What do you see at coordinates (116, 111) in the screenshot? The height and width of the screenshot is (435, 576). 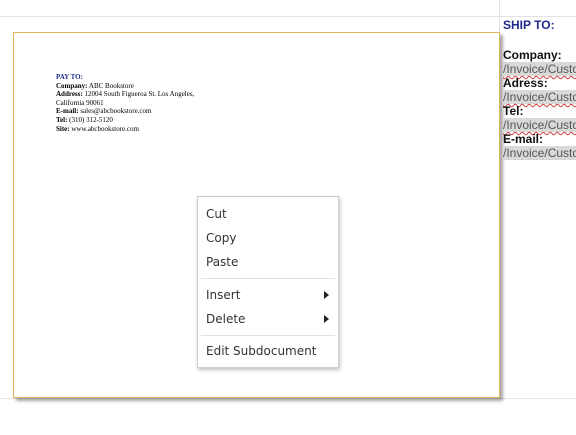 I see `pay-to-email-value: sales@abcbookstore.com` at bounding box center [116, 111].